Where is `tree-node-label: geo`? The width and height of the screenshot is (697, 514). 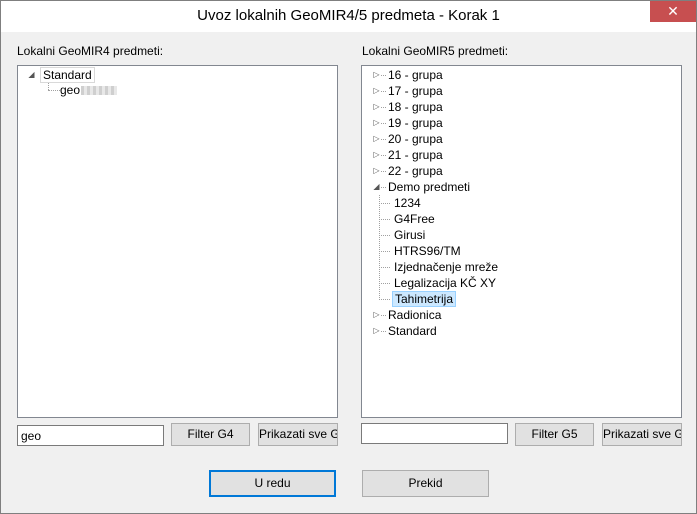
tree-node-label: geo is located at coordinates (70, 90).